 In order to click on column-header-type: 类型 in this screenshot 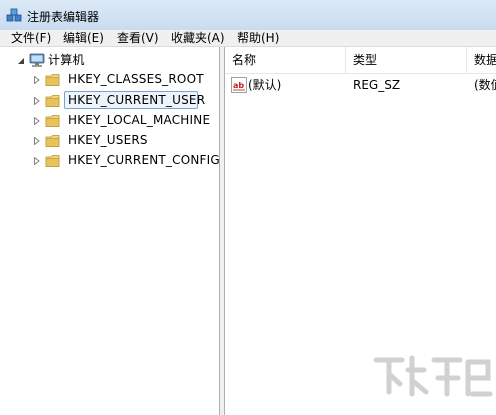, I will do `click(406, 60)`.